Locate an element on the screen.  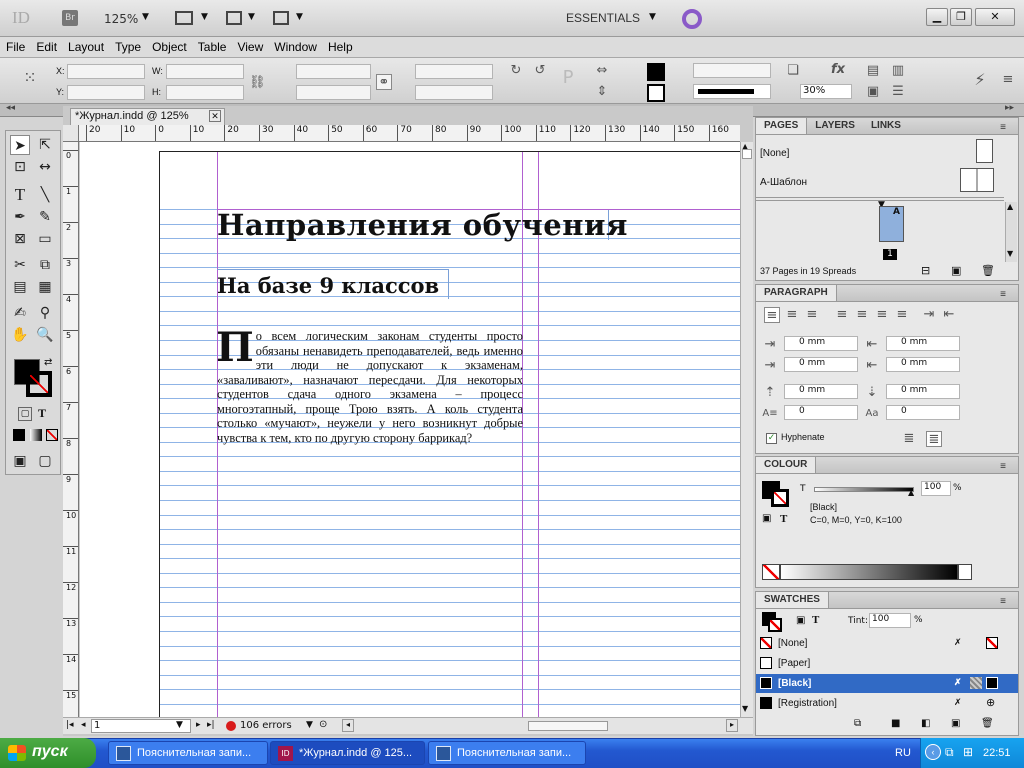
stroke-type-field is located at coordinates (732, 91).